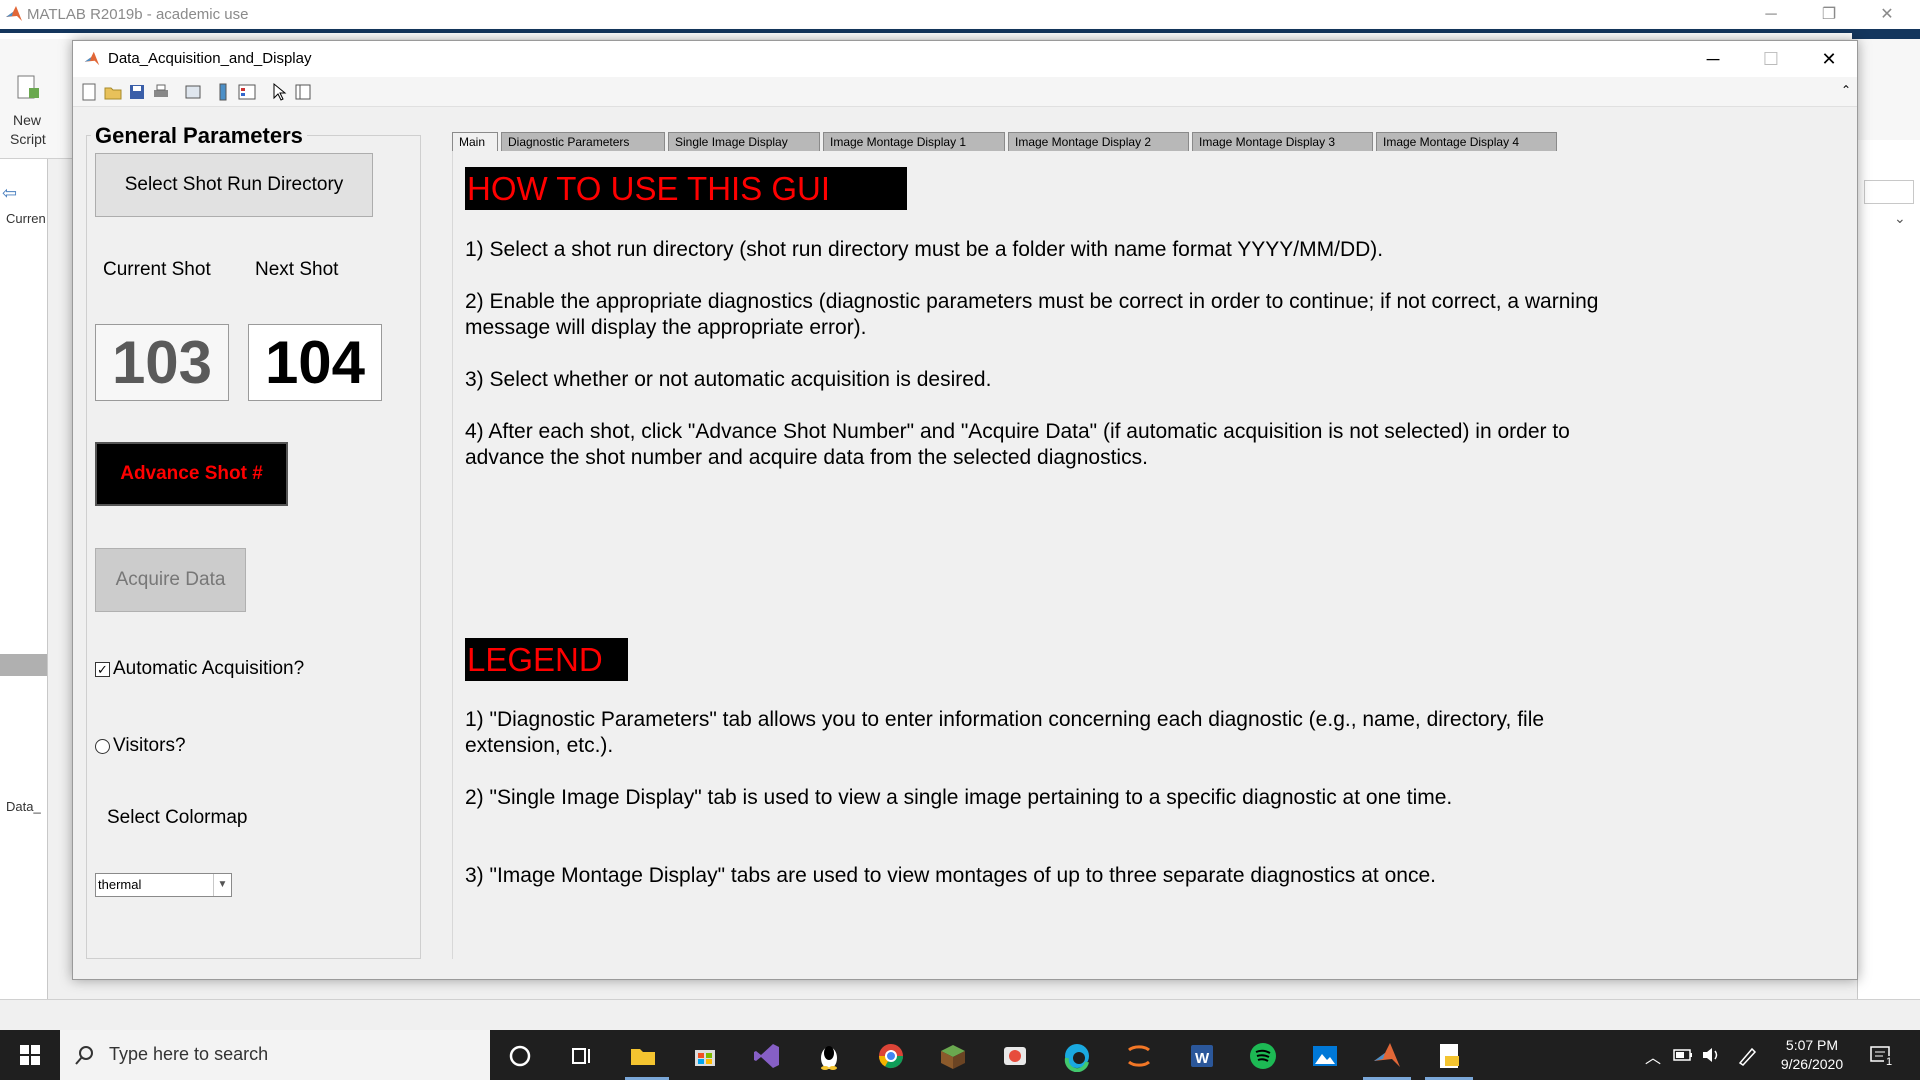  I want to click on search-icon, so click(84, 1055).